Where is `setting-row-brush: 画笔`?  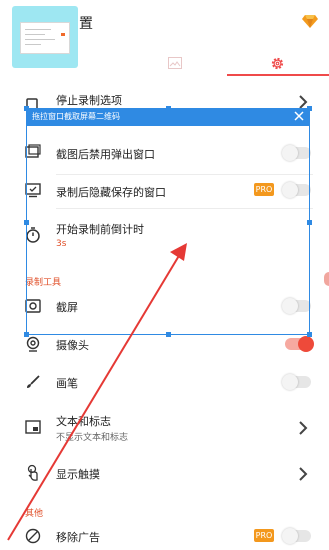
setting-row-brush: 画笔 is located at coordinates (164, 383).